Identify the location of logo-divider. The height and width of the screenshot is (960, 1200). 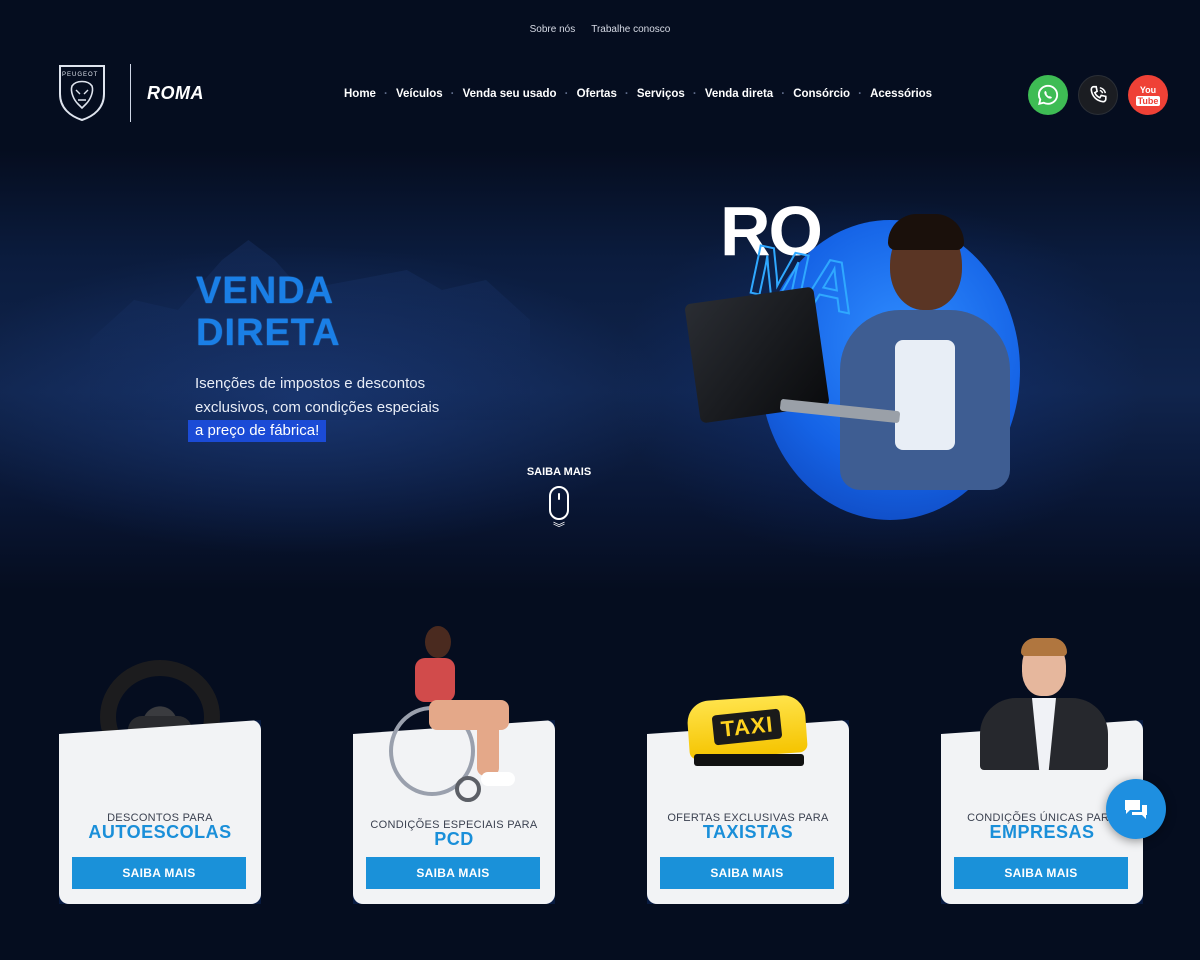
(130, 93).